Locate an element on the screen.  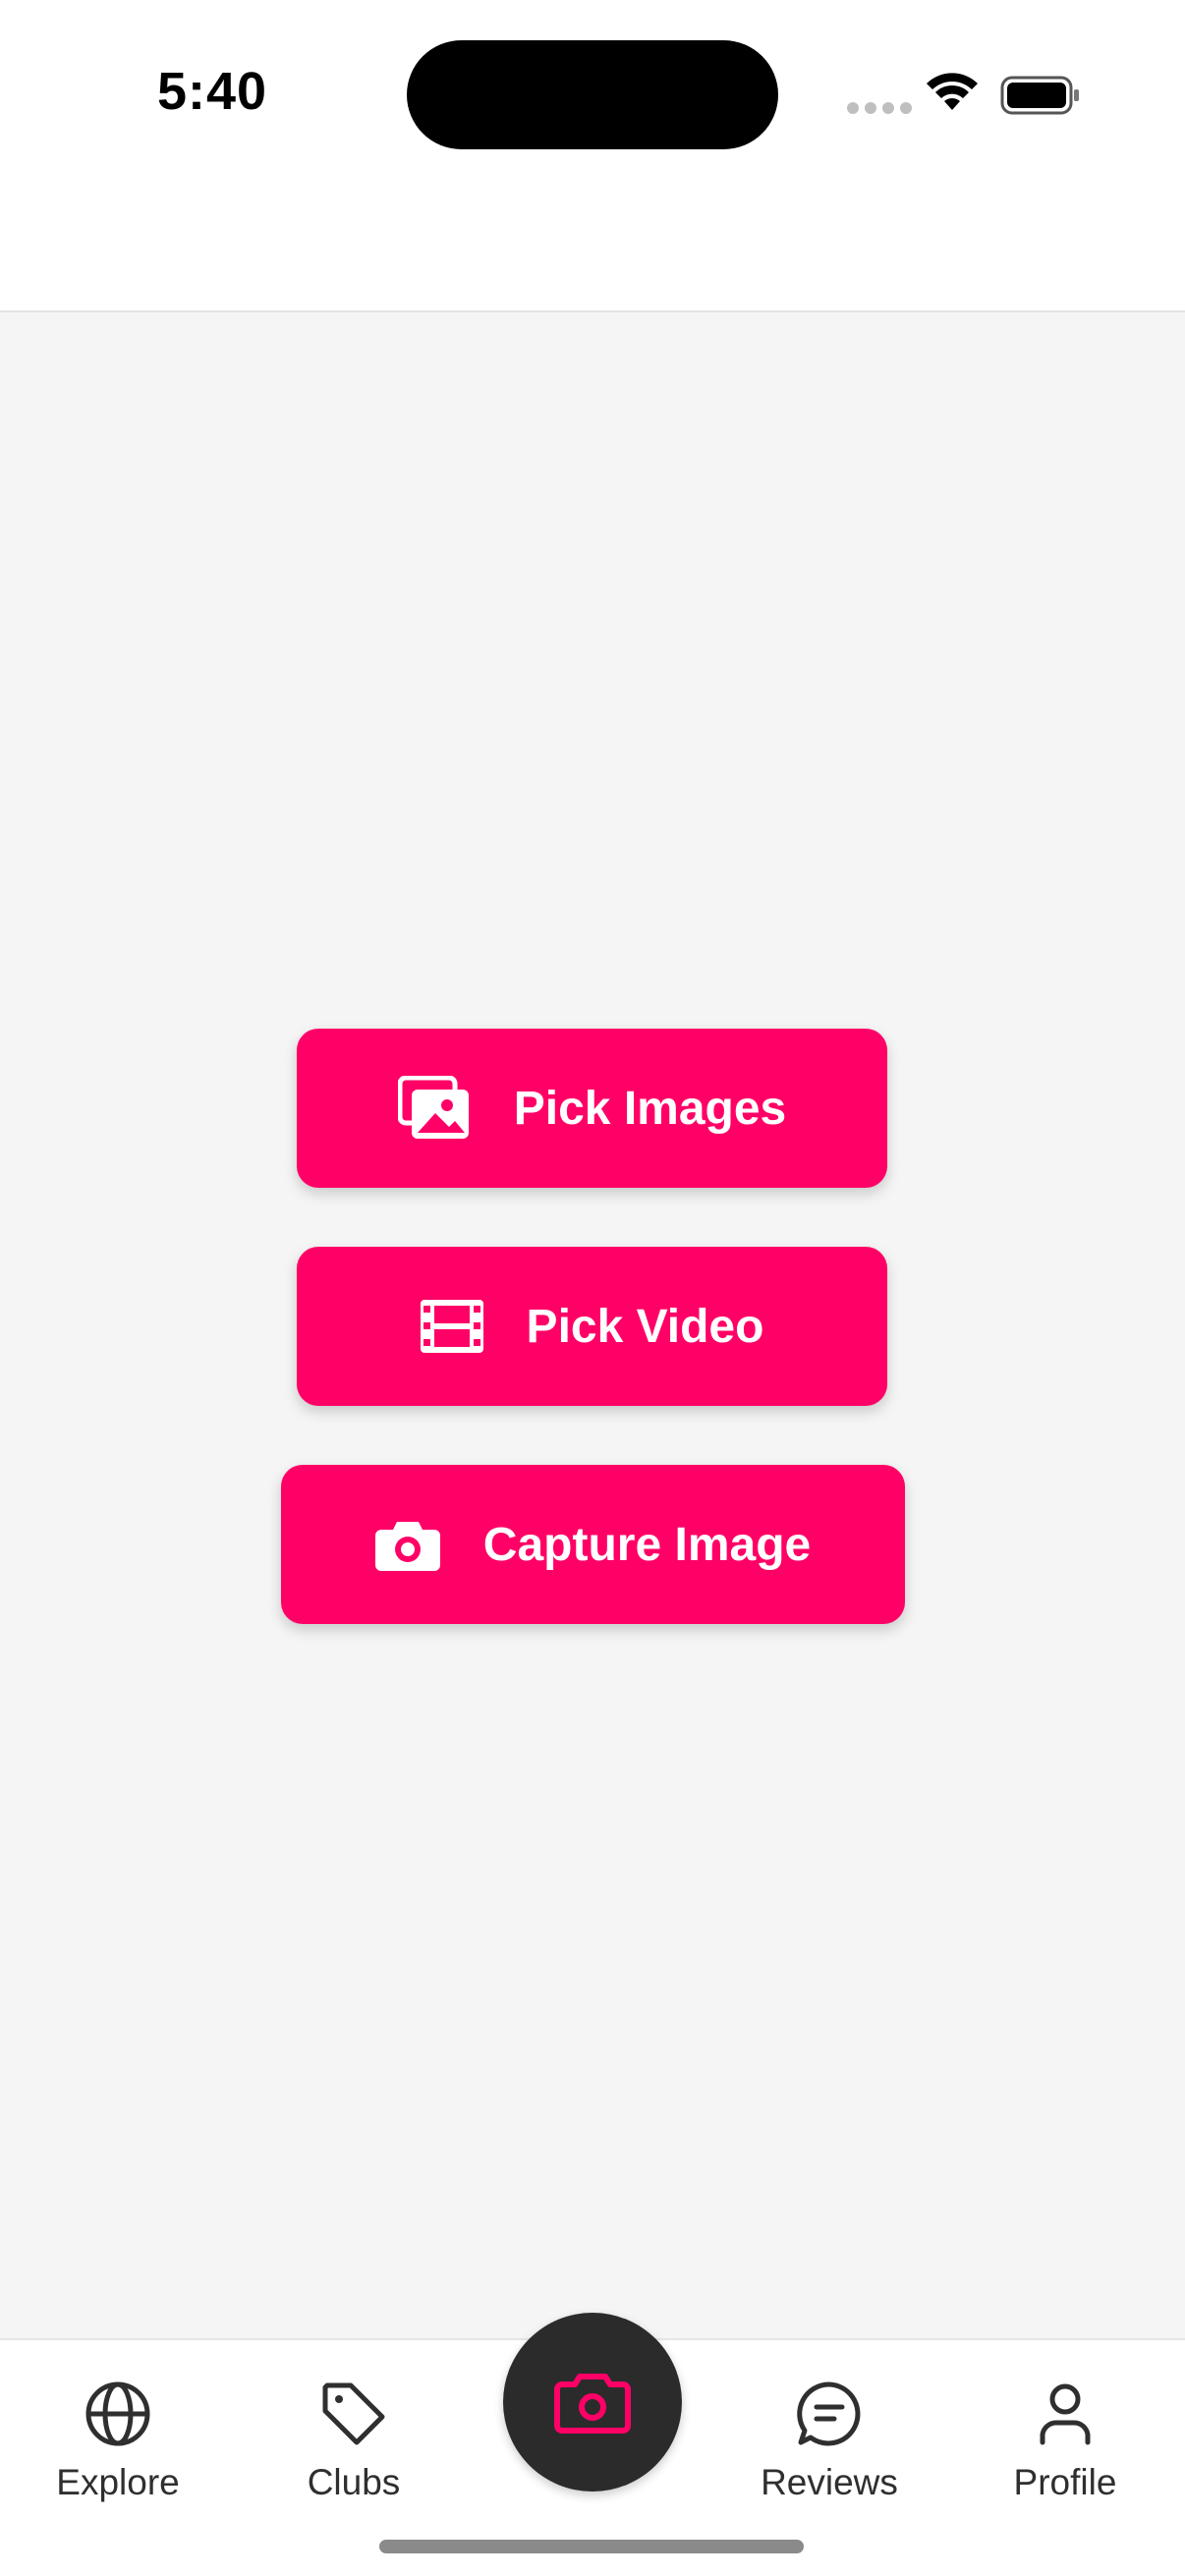
film-icon is located at coordinates (452, 1326).